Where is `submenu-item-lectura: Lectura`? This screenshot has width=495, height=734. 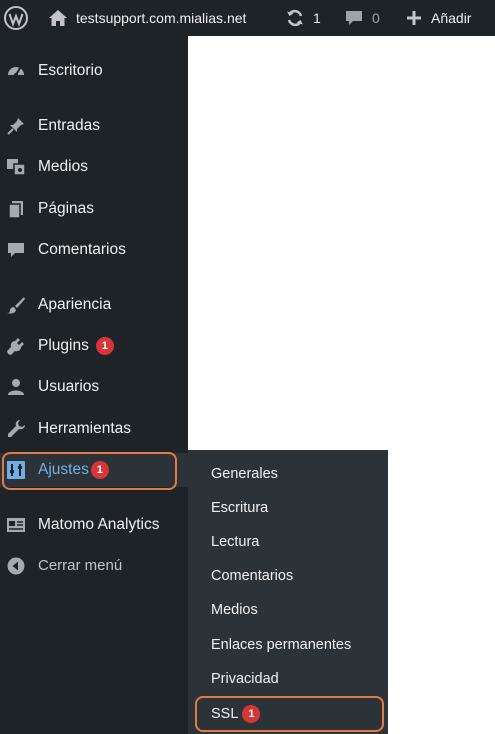 submenu-item-lectura: Lectura is located at coordinates (235, 542).